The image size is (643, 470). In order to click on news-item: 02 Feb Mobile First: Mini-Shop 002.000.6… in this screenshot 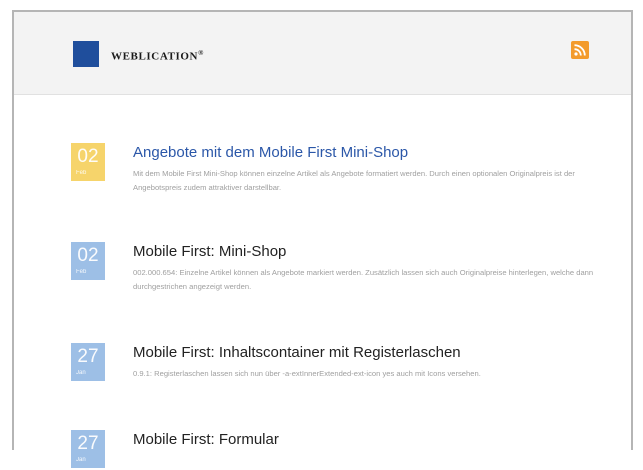, I will do `click(339, 282)`.